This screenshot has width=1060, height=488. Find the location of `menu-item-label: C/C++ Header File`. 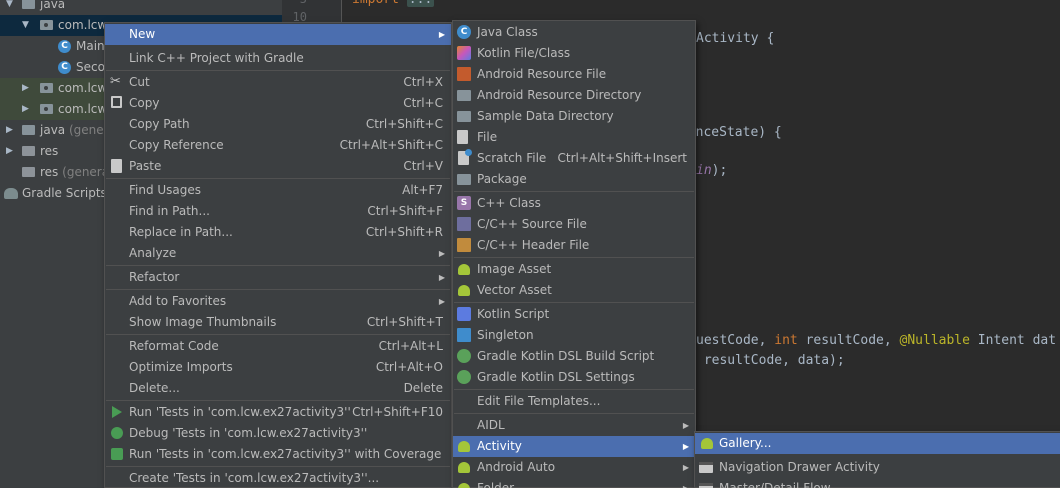

menu-item-label: C/C++ Header File is located at coordinates (533, 245).